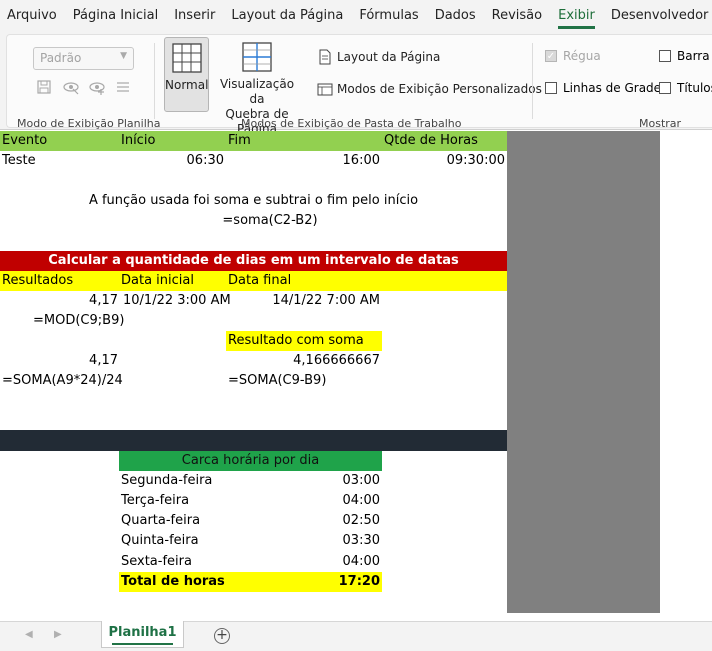  What do you see at coordinates (331, 521) in the screenshot?
I see `schedule-hours: 02:50` at bounding box center [331, 521].